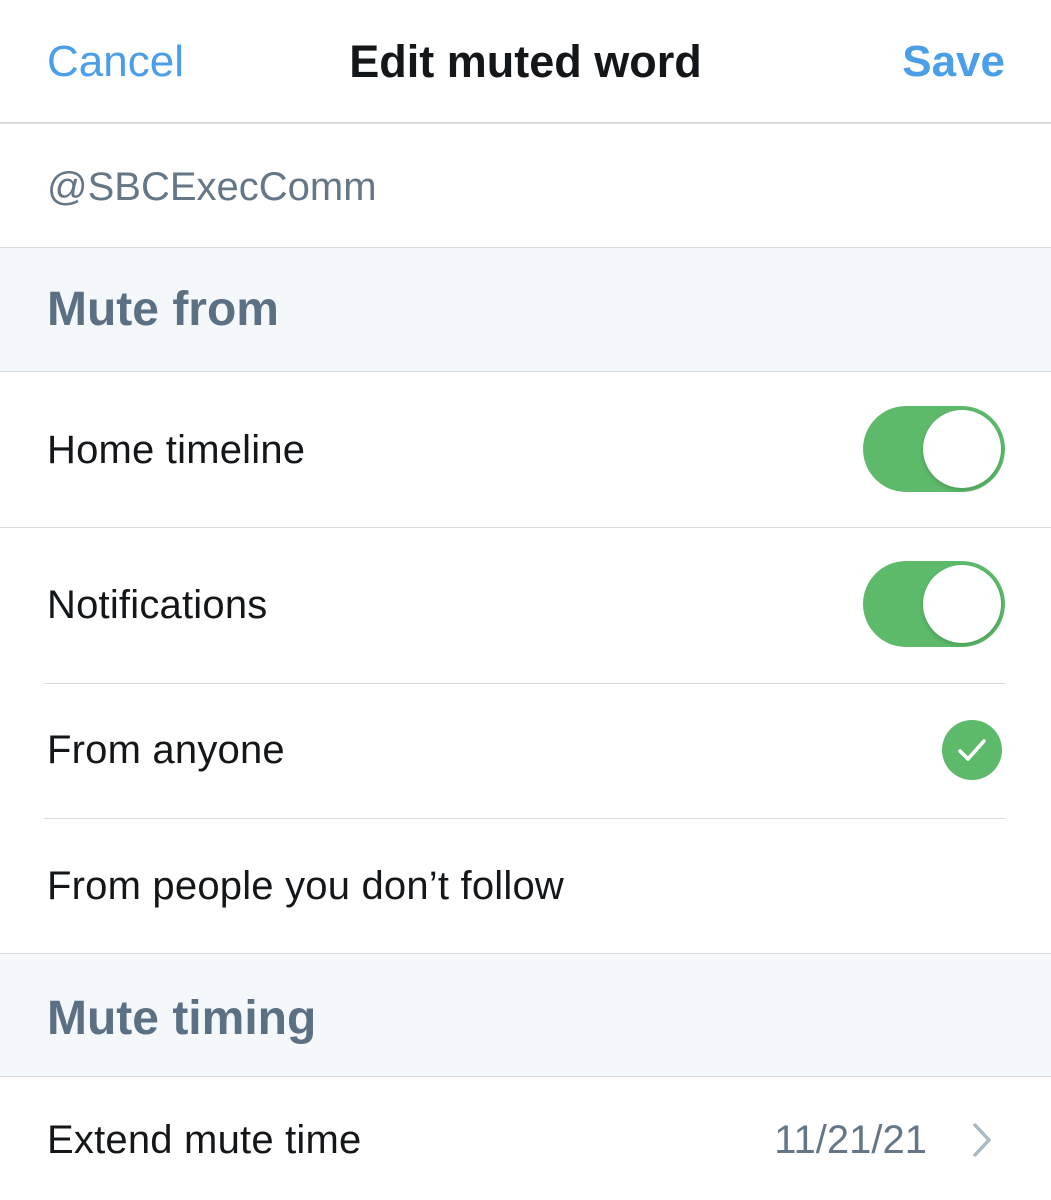 The height and width of the screenshot is (1200, 1051). I want to click on home-timeline-label: Home timeline, so click(176, 450).